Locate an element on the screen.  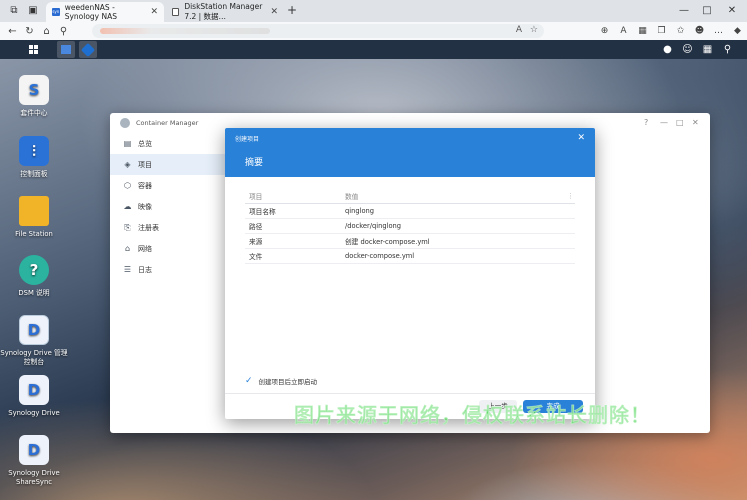
table-row: 来源 创建 docker-compose.yml is located at coordinates (410, 241).